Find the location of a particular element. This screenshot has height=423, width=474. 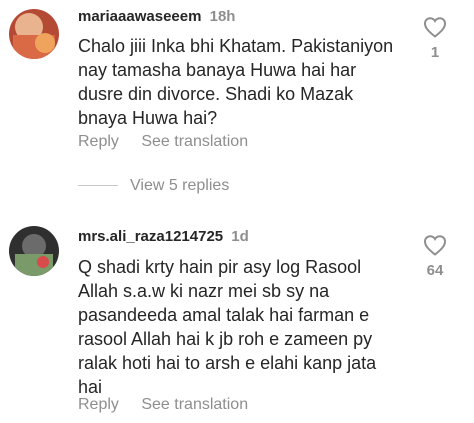

view-replies-label: View 5 replies is located at coordinates (180, 185).